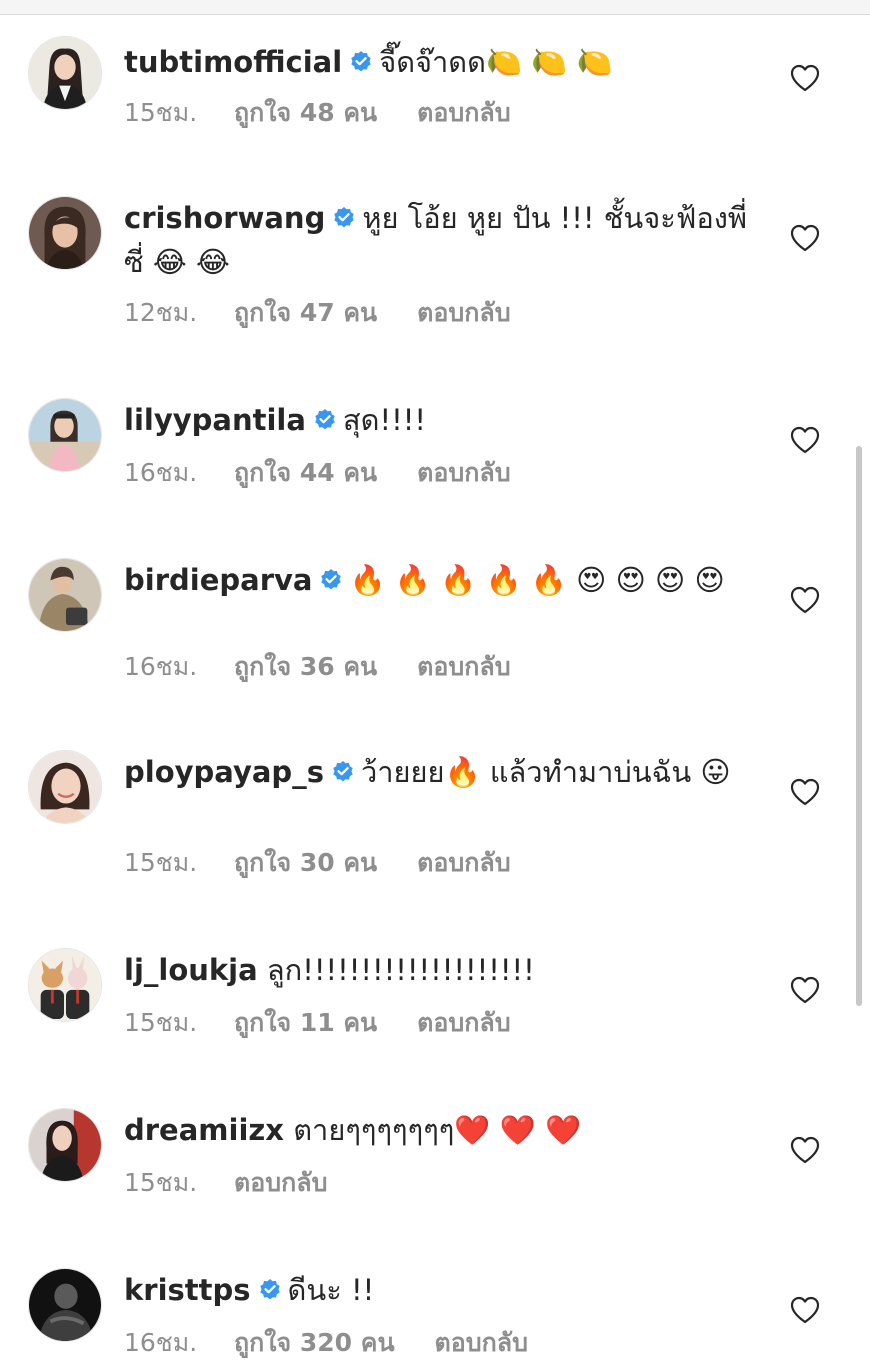  I want to click on comment-message: 🔥 🔥 🔥 🔥 🔥 😍 😍 😍 😍, so click(537, 580).